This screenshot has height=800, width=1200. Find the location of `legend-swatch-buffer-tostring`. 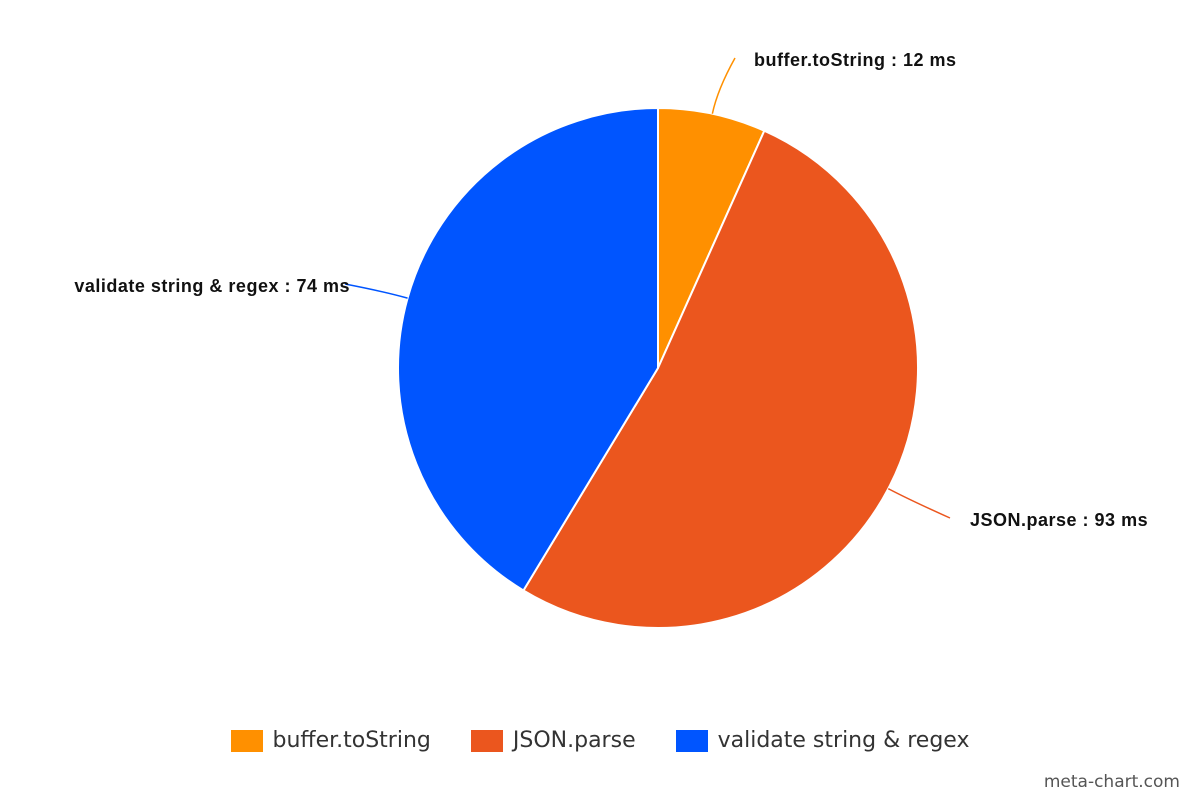

legend-swatch-buffer-tostring is located at coordinates (246, 740).